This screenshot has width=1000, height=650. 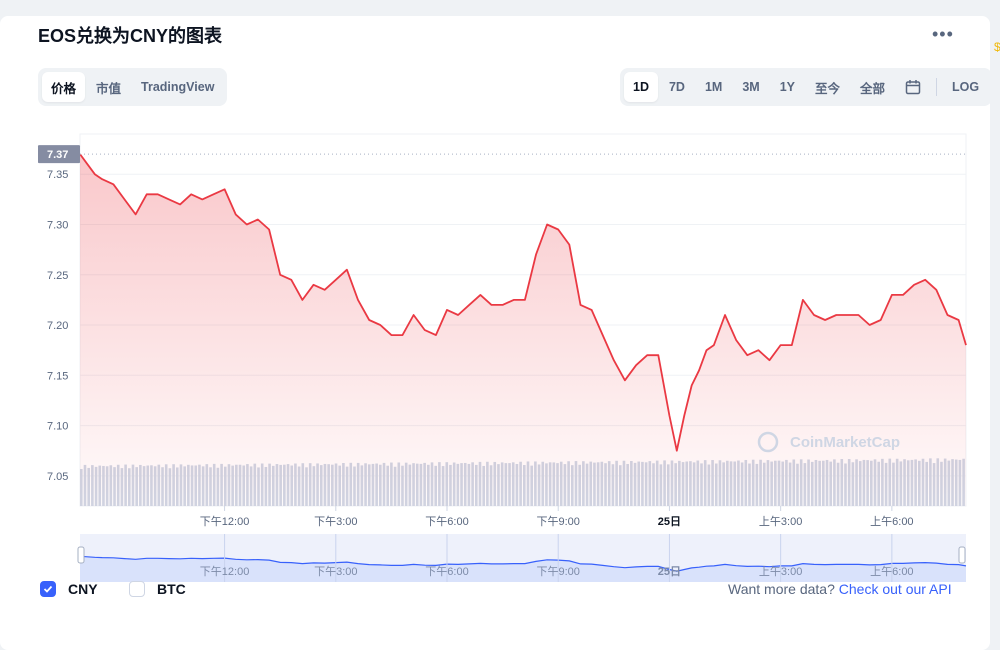 What do you see at coordinates (641, 87) in the screenshot?
I see `tab-range-1d: 1D` at bounding box center [641, 87].